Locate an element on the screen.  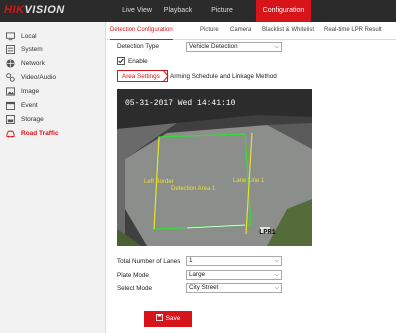
monitor-icon is located at coordinates (10, 36).